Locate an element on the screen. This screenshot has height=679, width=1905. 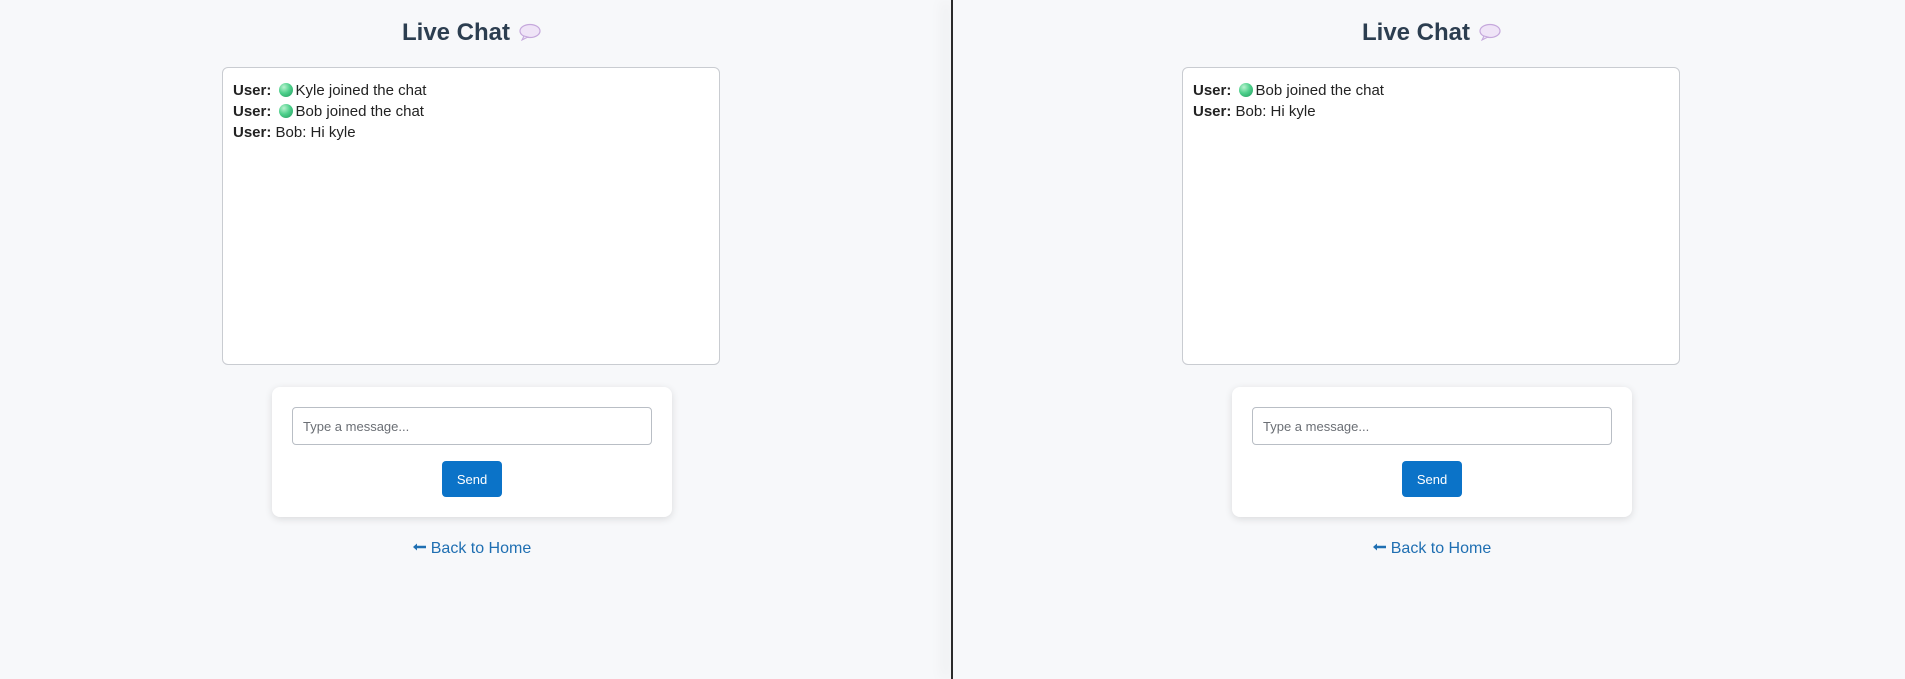
chat-message: User: Kyle joined the chat is located at coordinates (471, 90).